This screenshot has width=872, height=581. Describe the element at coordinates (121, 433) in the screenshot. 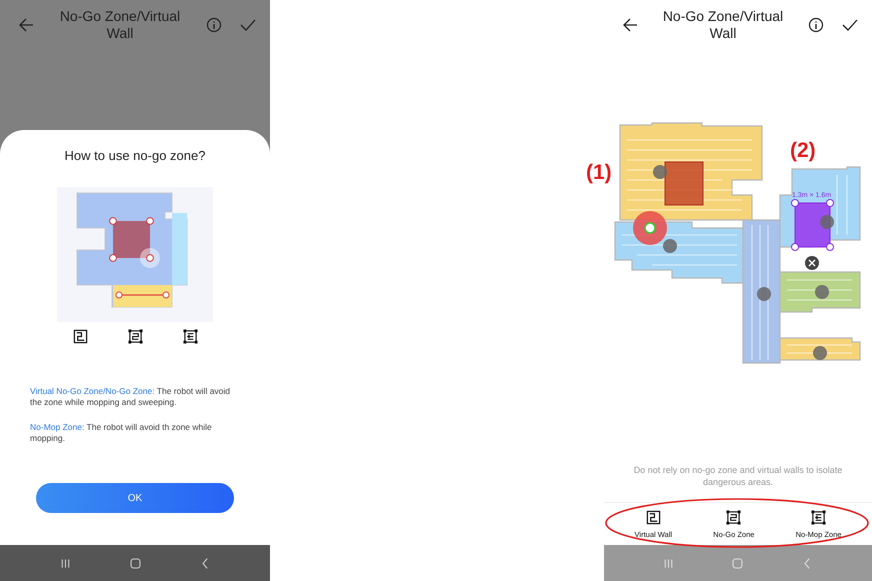

I see `description-text: No-Mop Zone: The robot will avoid th zone while mopping.` at that location.